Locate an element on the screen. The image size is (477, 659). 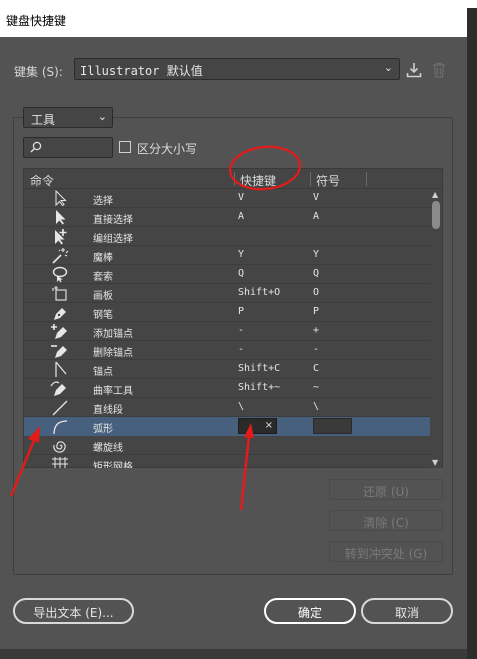
trash-icon is located at coordinates (439, 70).